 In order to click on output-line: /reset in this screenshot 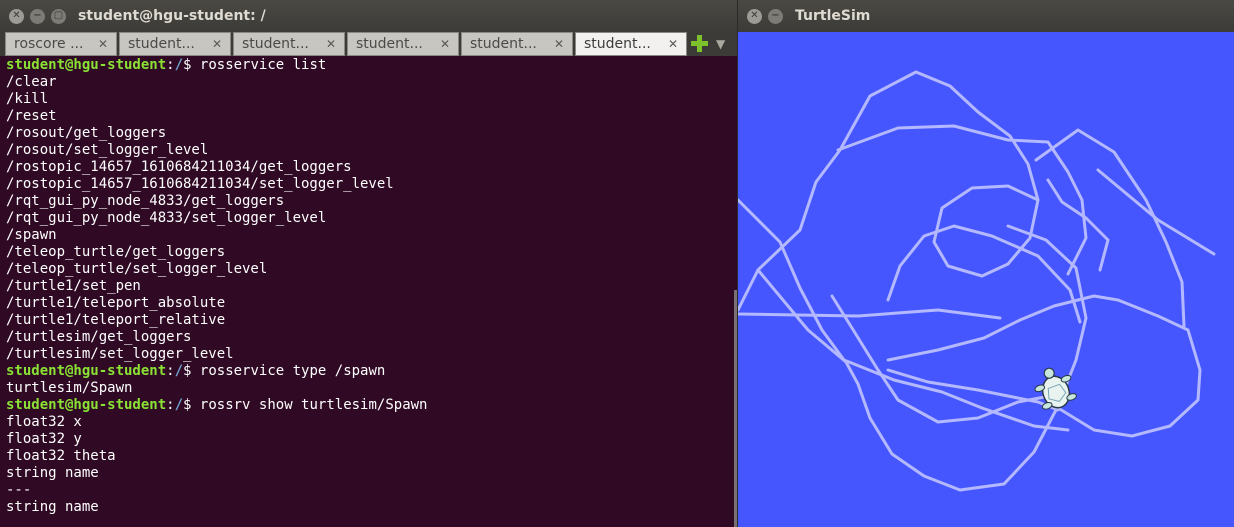, I will do `click(31, 116)`.